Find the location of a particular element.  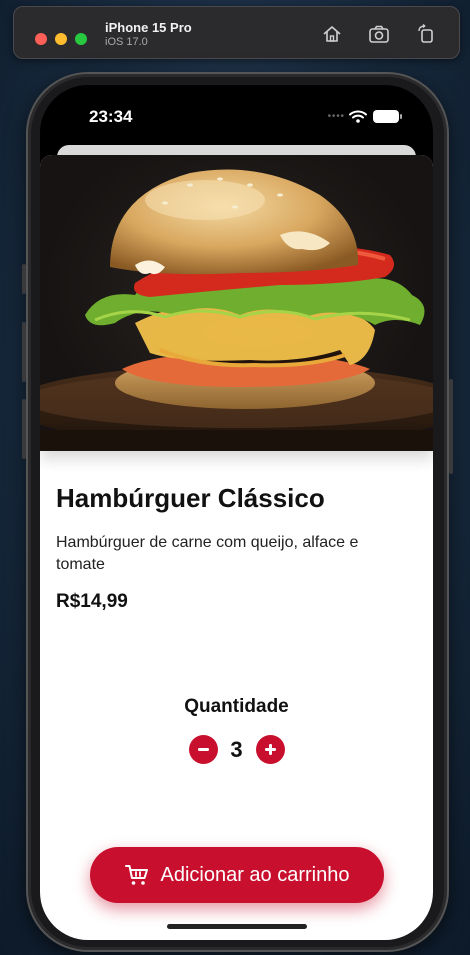

plus-icon is located at coordinates (270, 749).